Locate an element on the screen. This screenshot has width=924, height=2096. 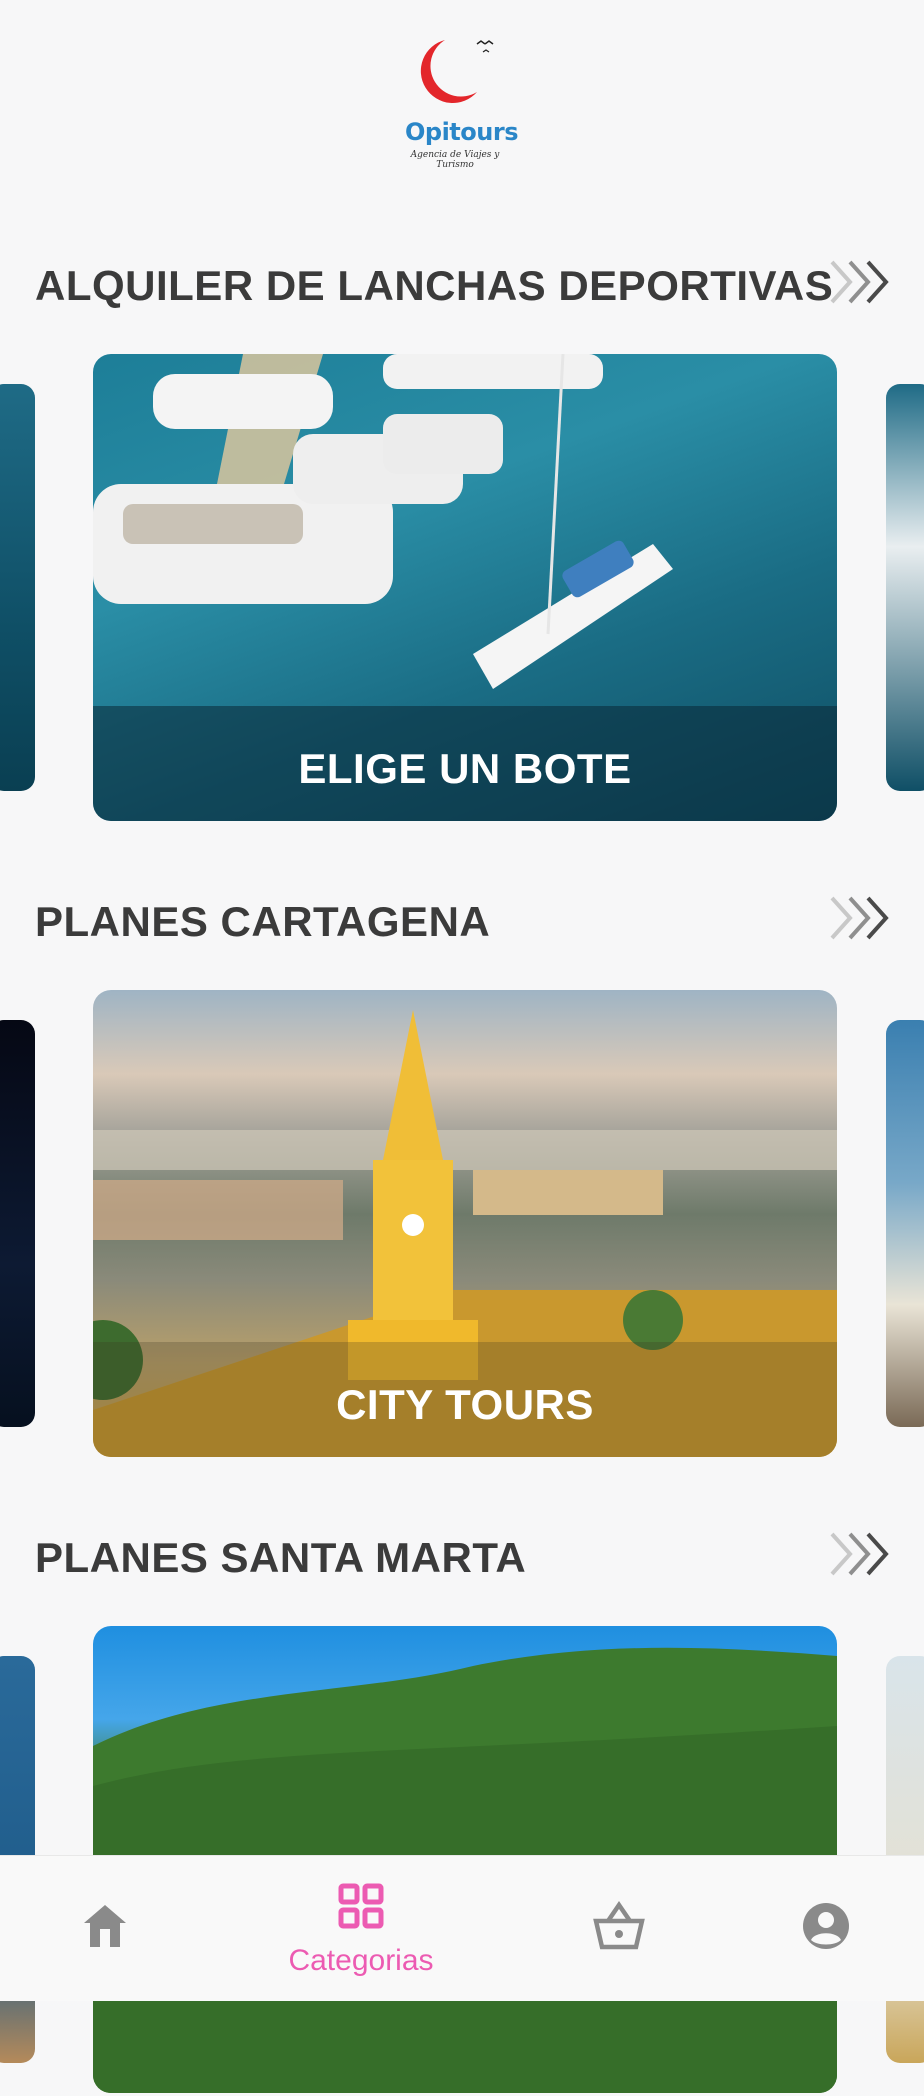
nav-item-account is located at coordinates (825, 1928).